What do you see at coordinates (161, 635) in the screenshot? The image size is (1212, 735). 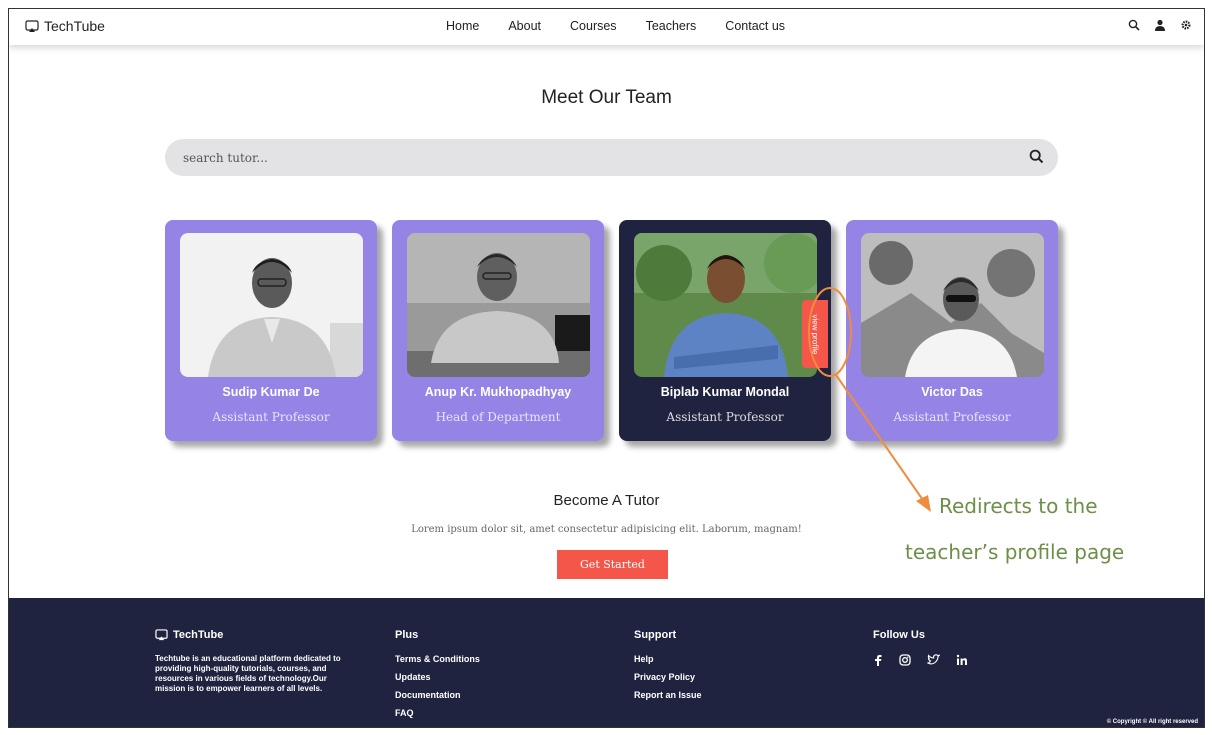 I see `screen-cast-icon` at bounding box center [161, 635].